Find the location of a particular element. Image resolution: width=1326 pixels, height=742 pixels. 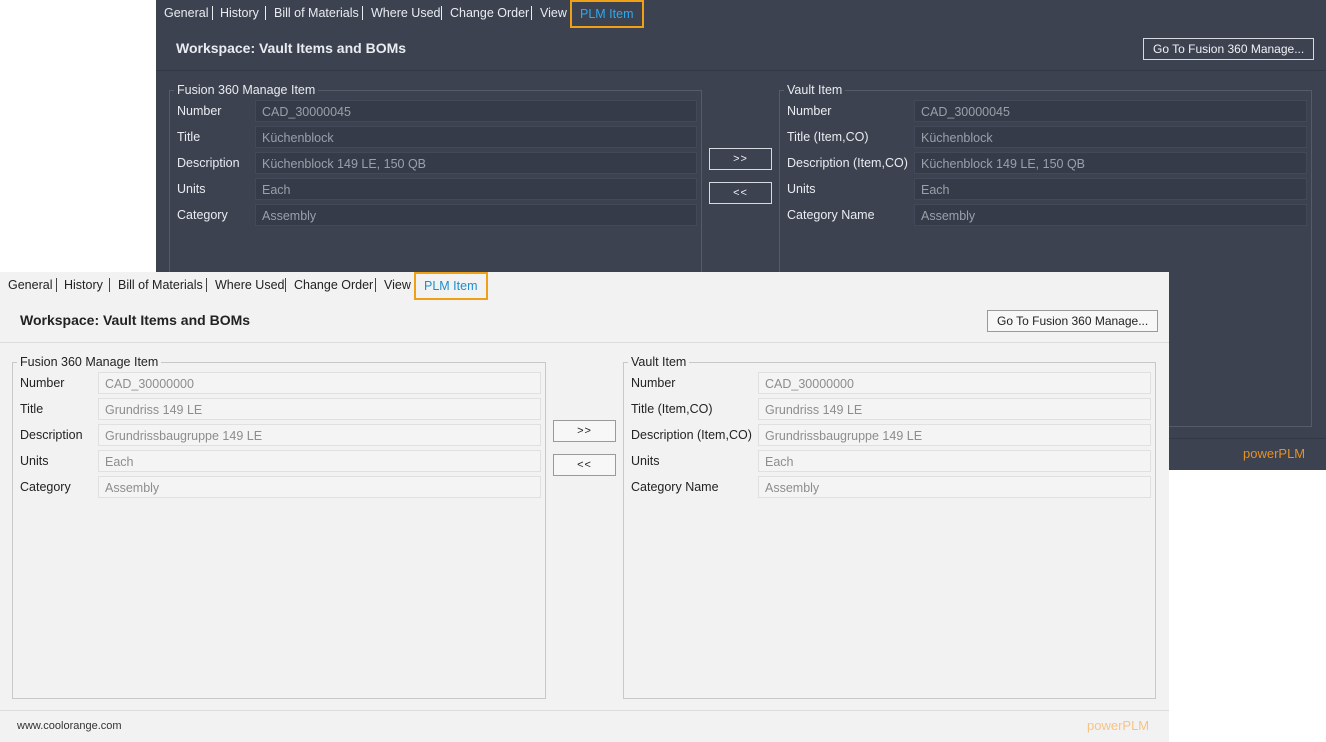

field-label: Category Name is located at coordinates (831, 215).